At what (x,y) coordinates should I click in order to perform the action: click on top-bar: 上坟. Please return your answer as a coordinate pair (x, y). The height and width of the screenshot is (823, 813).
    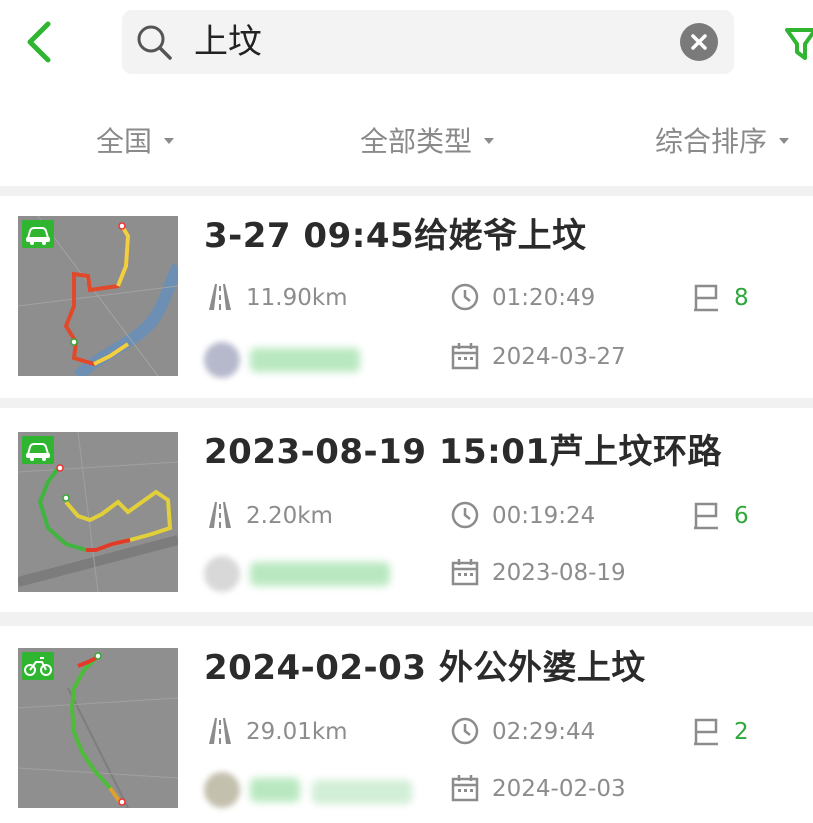
    Looking at the image, I should click on (406, 41).